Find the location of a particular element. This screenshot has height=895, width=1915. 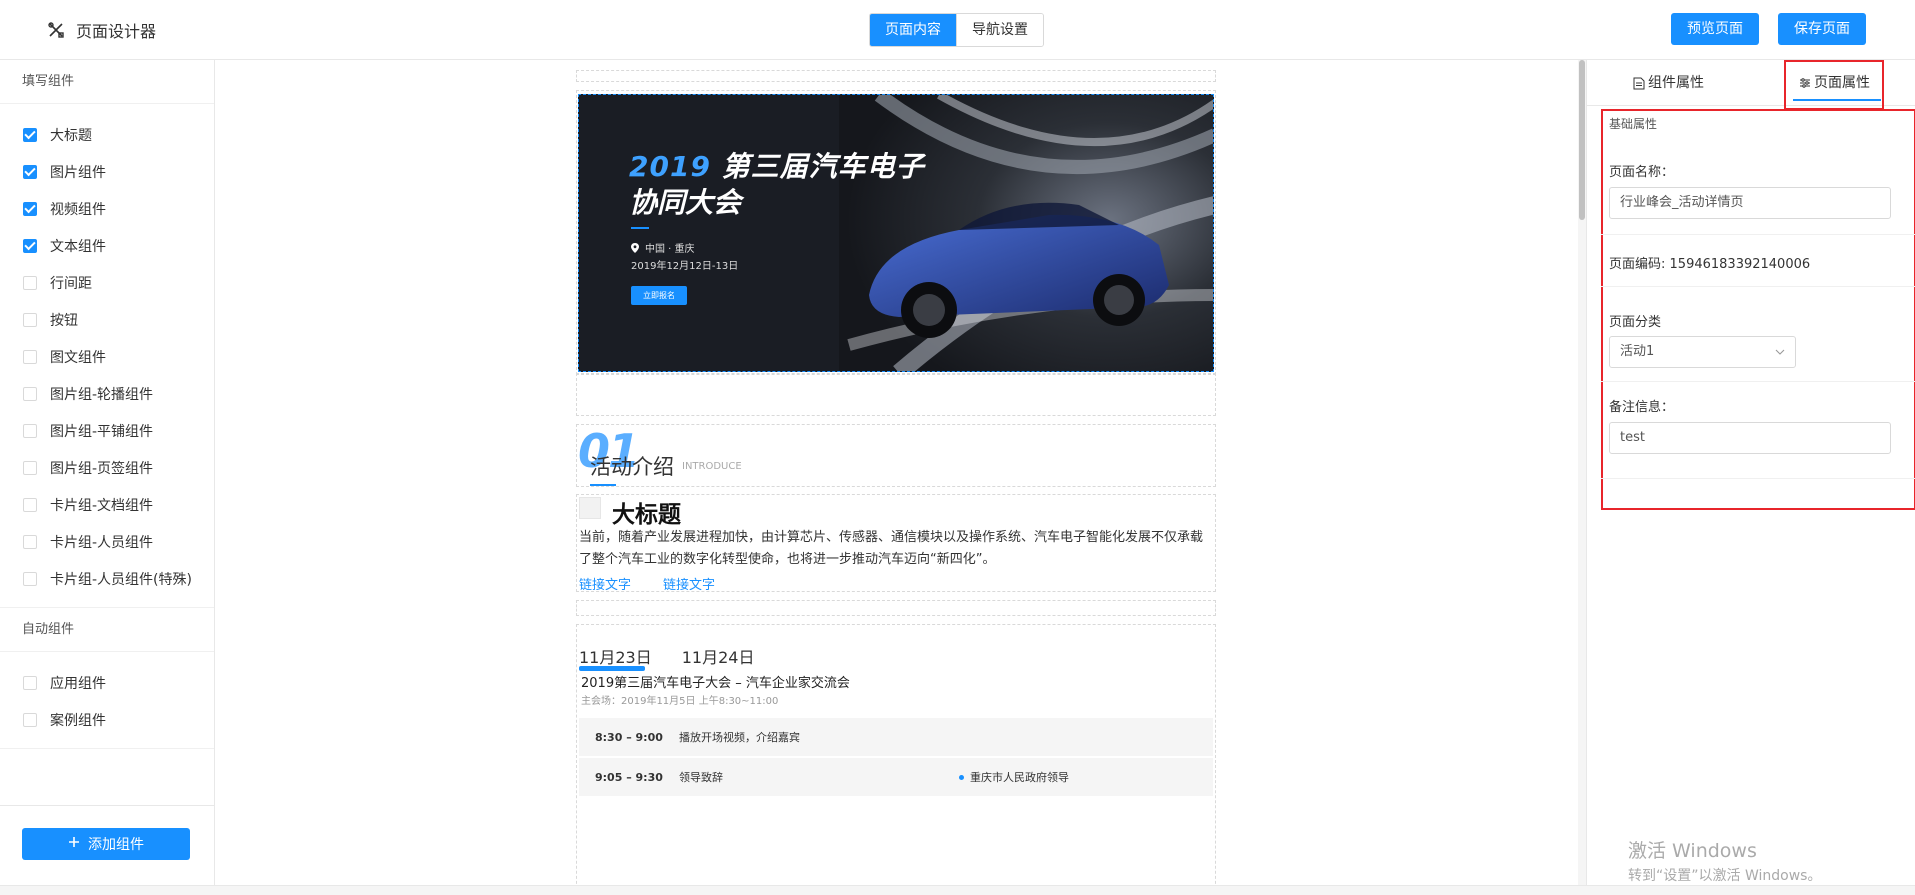

image-placeholder is located at coordinates (590, 508).